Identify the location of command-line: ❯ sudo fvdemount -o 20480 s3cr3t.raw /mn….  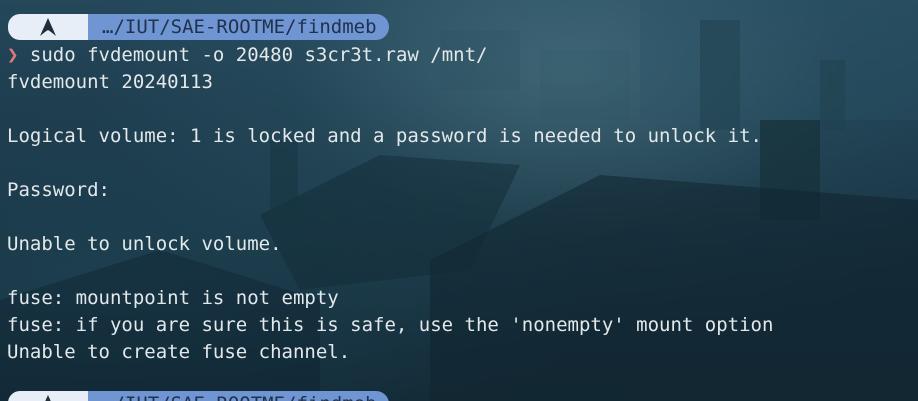
(247, 55).